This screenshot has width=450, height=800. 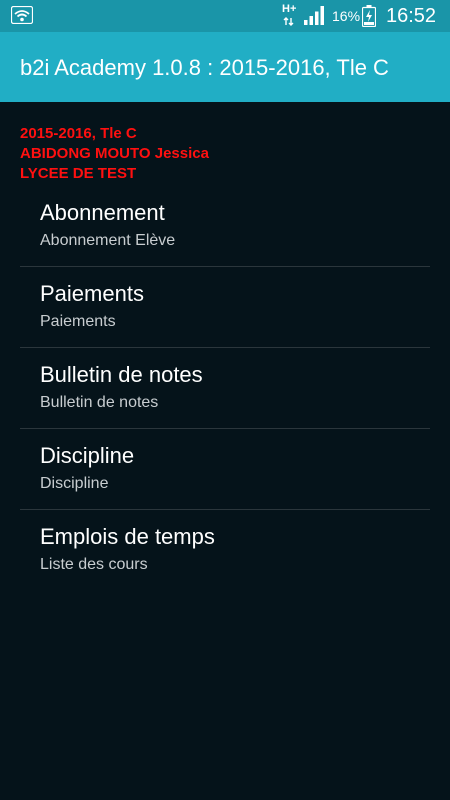 What do you see at coordinates (314, 15) in the screenshot?
I see `signal-icon` at bounding box center [314, 15].